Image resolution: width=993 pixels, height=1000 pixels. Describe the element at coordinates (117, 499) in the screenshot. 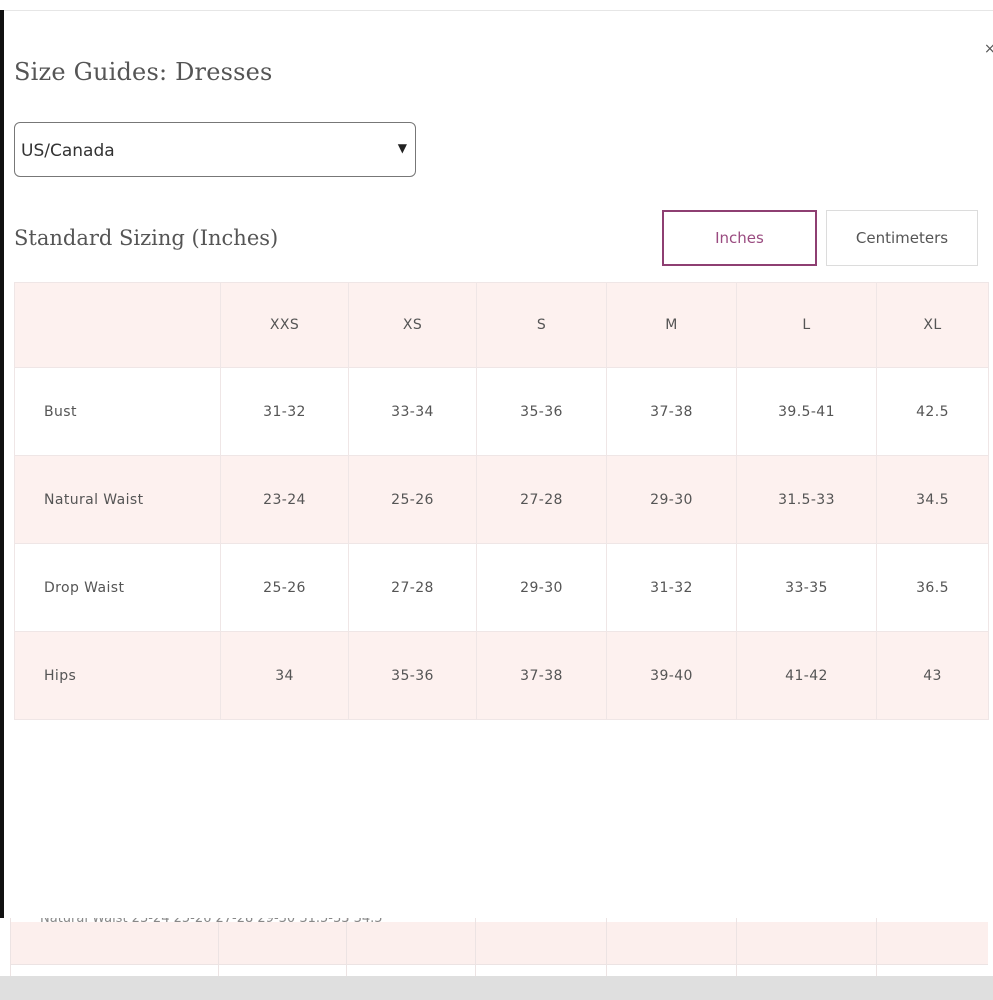

I see `row-label-natural-waist: Natural Waist` at that location.